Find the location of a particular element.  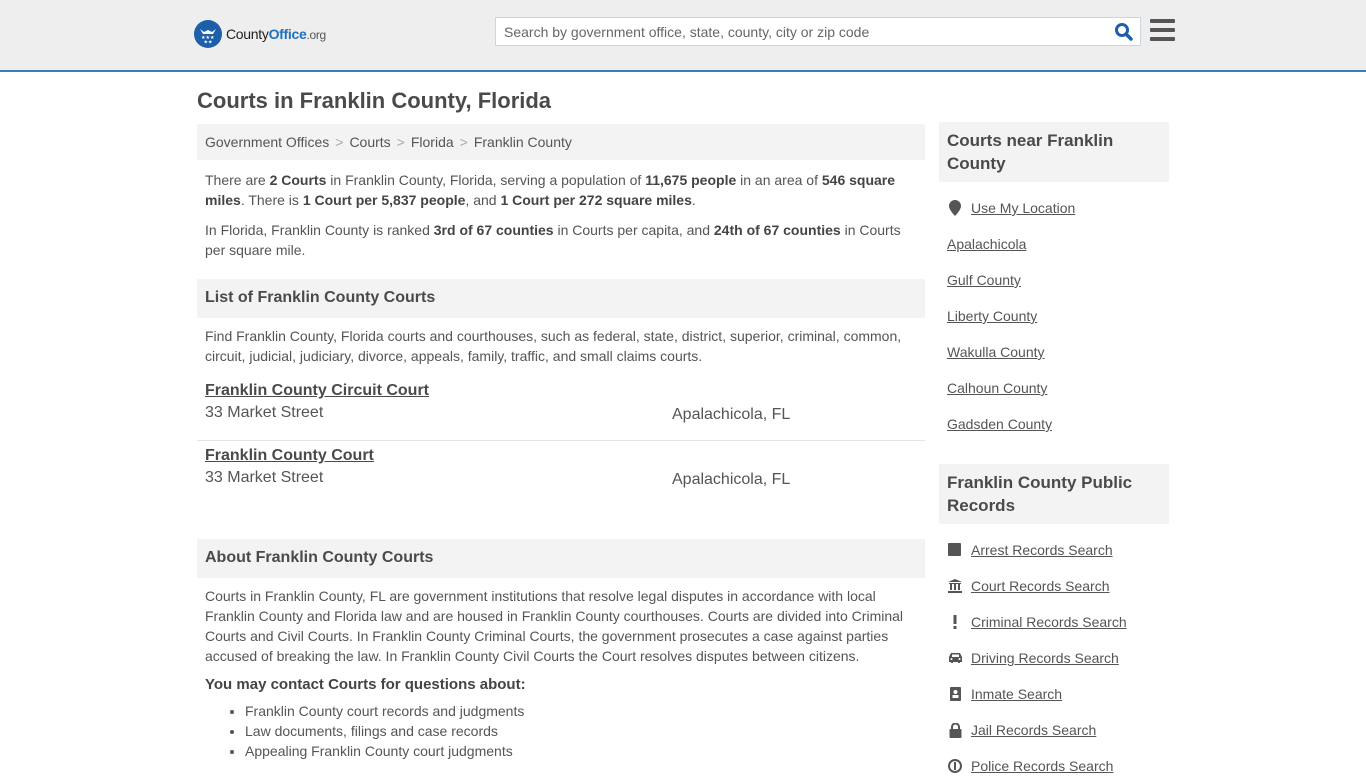

ranking-text: in Courts per capita, and is located at coordinates (633, 230).